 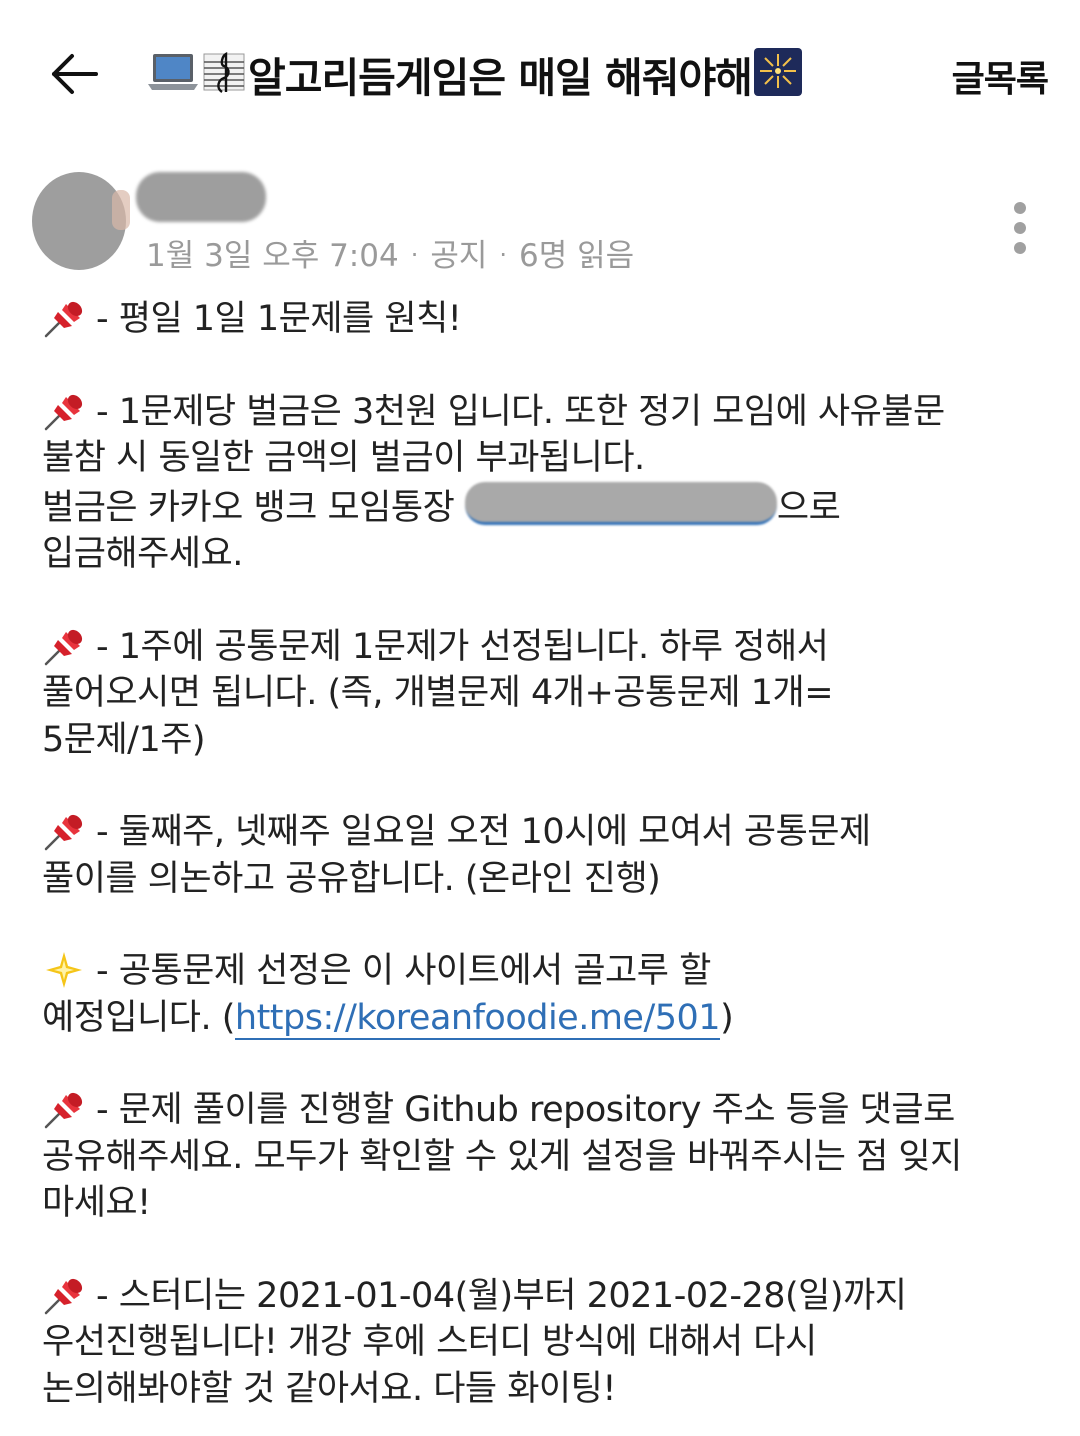 What do you see at coordinates (727, 1017) in the screenshot?
I see `paragraph-text: )` at bounding box center [727, 1017].